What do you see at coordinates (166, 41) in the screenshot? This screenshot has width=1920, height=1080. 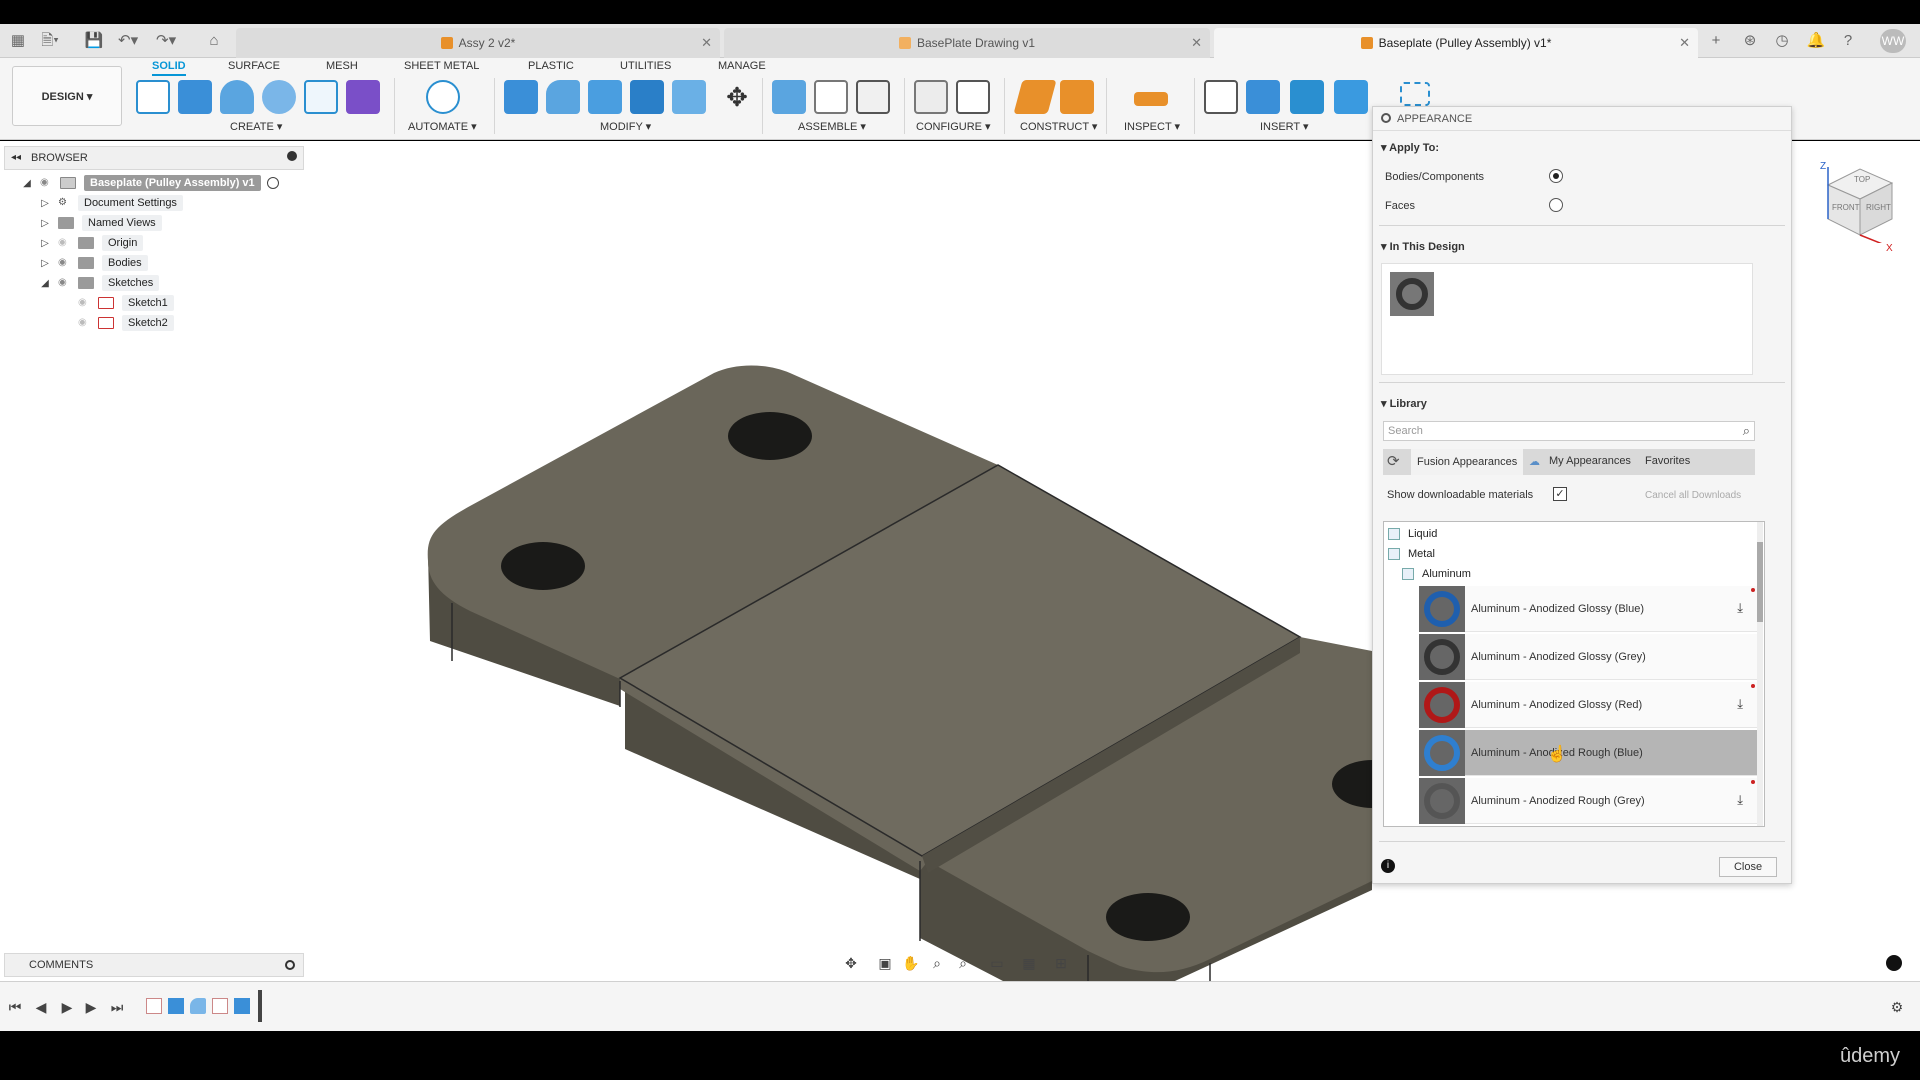 I see `redo-icon: ↷▾` at bounding box center [166, 41].